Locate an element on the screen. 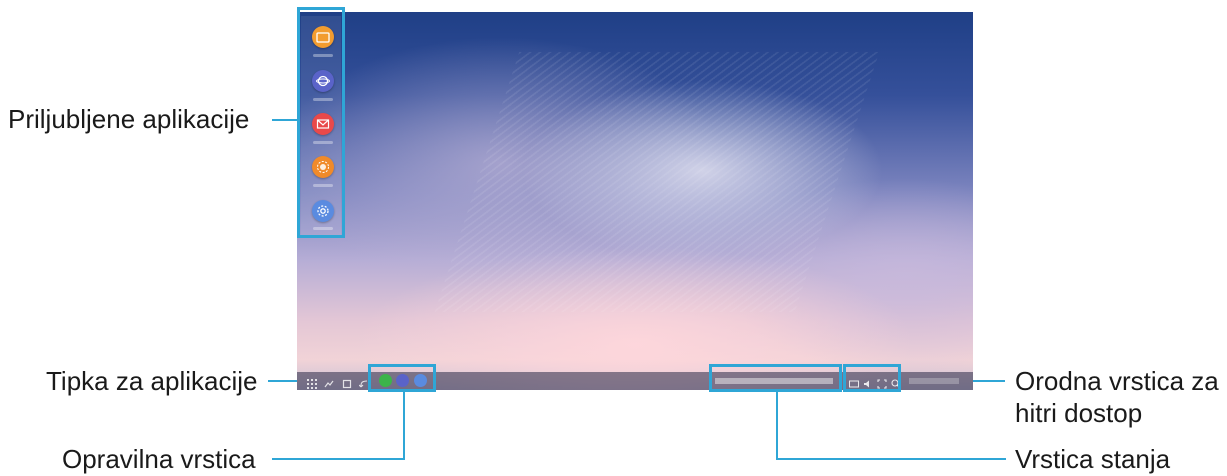 The image size is (1227, 476). label-status-bar: Vrstica stanja is located at coordinates (1093, 459).